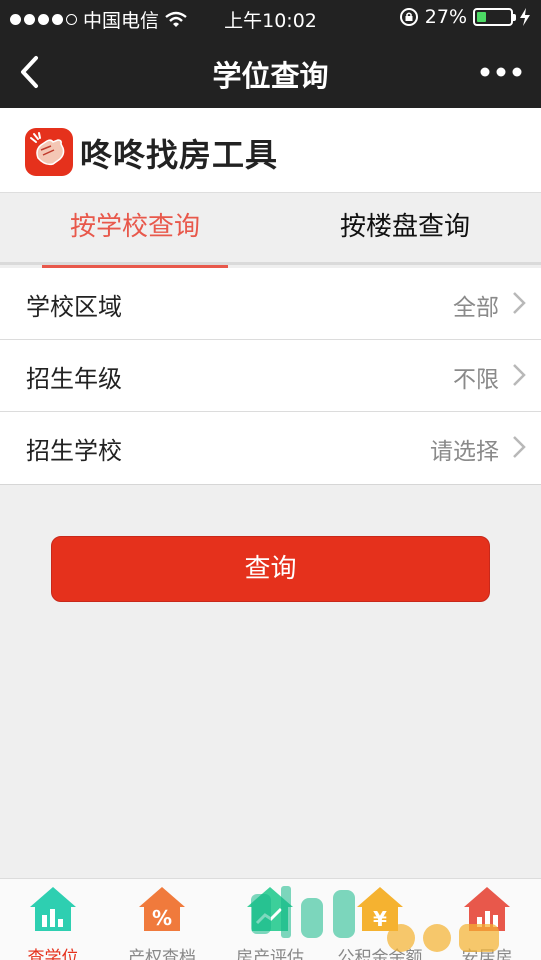  I want to click on chart-house-icon, so click(270, 909).